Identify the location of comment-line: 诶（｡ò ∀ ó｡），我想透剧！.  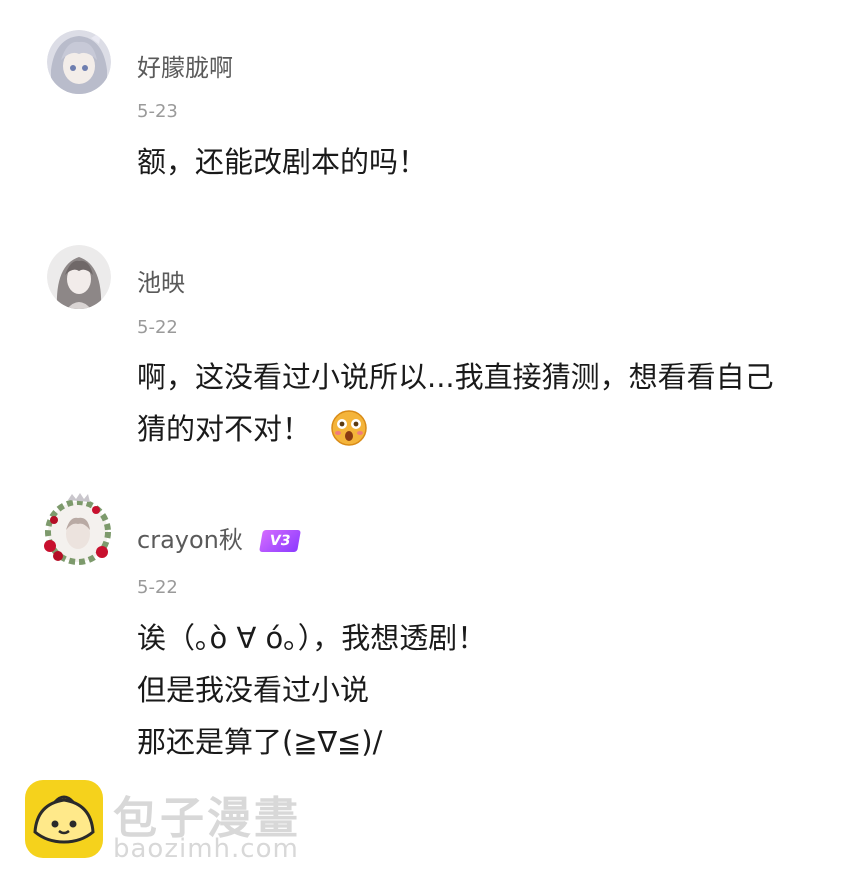
(312, 638).